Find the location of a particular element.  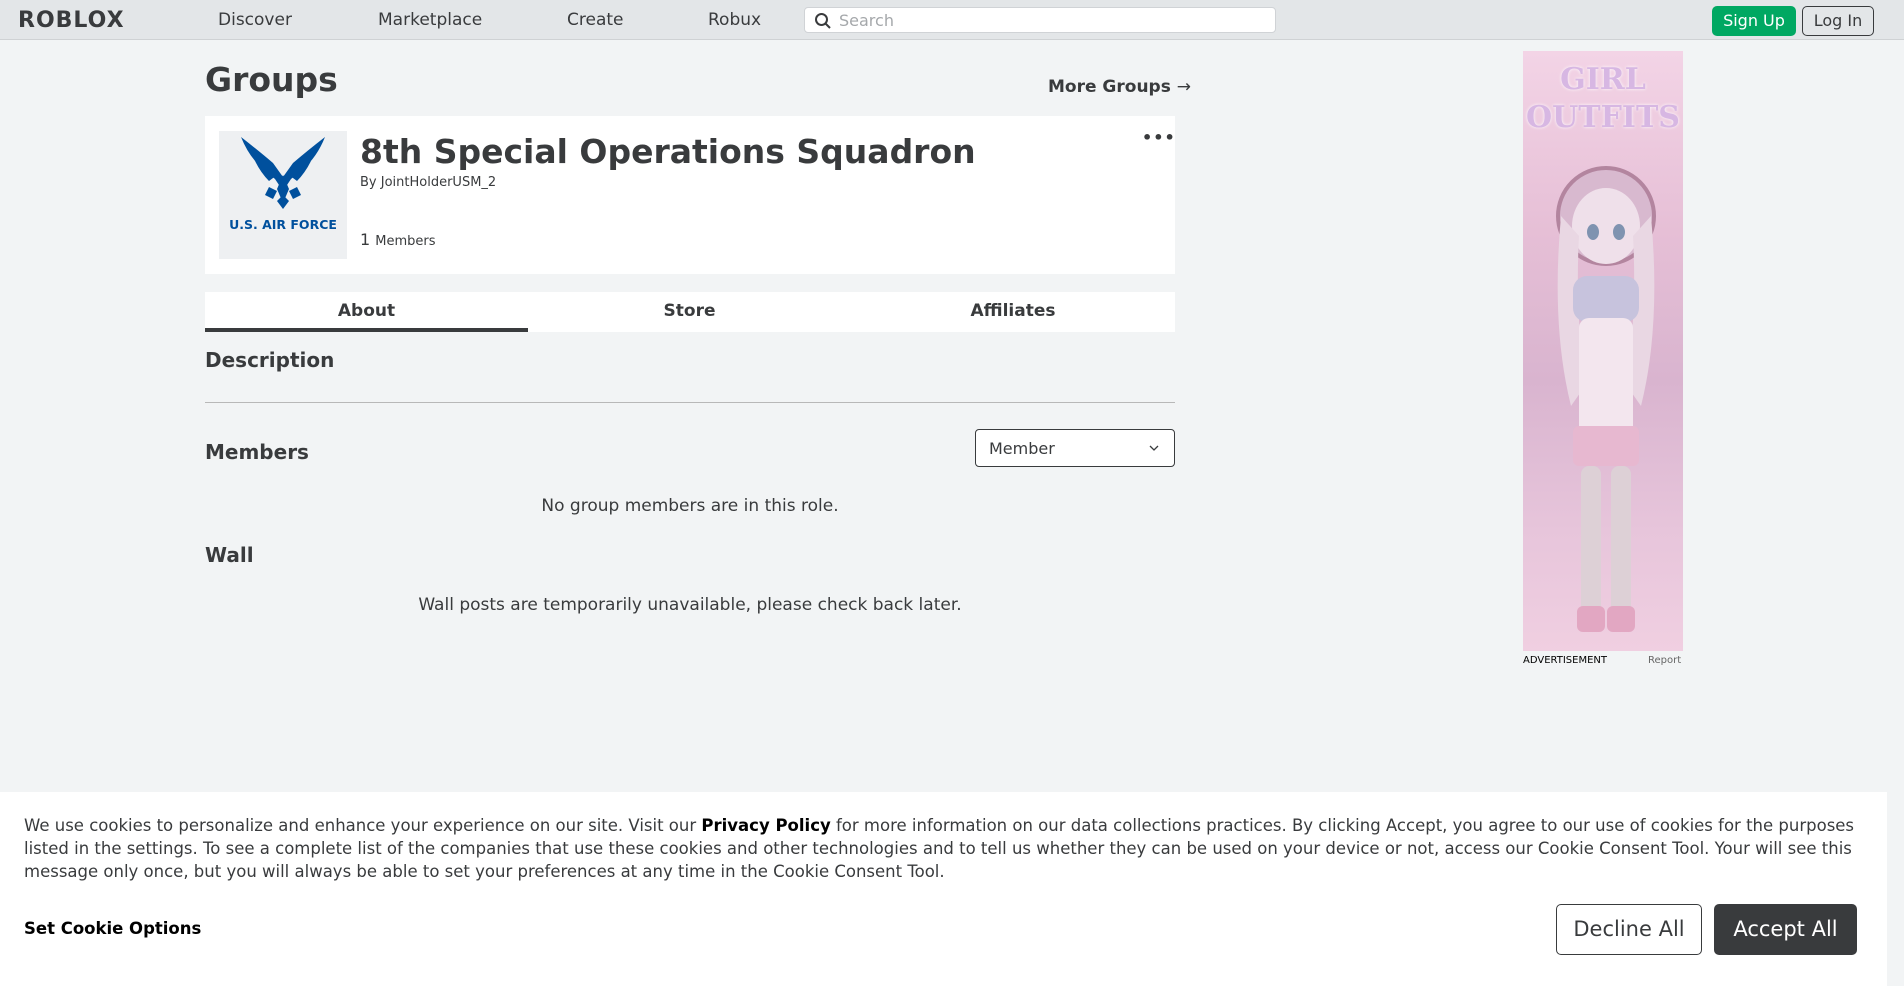

wall-heading: Wall is located at coordinates (229, 555).